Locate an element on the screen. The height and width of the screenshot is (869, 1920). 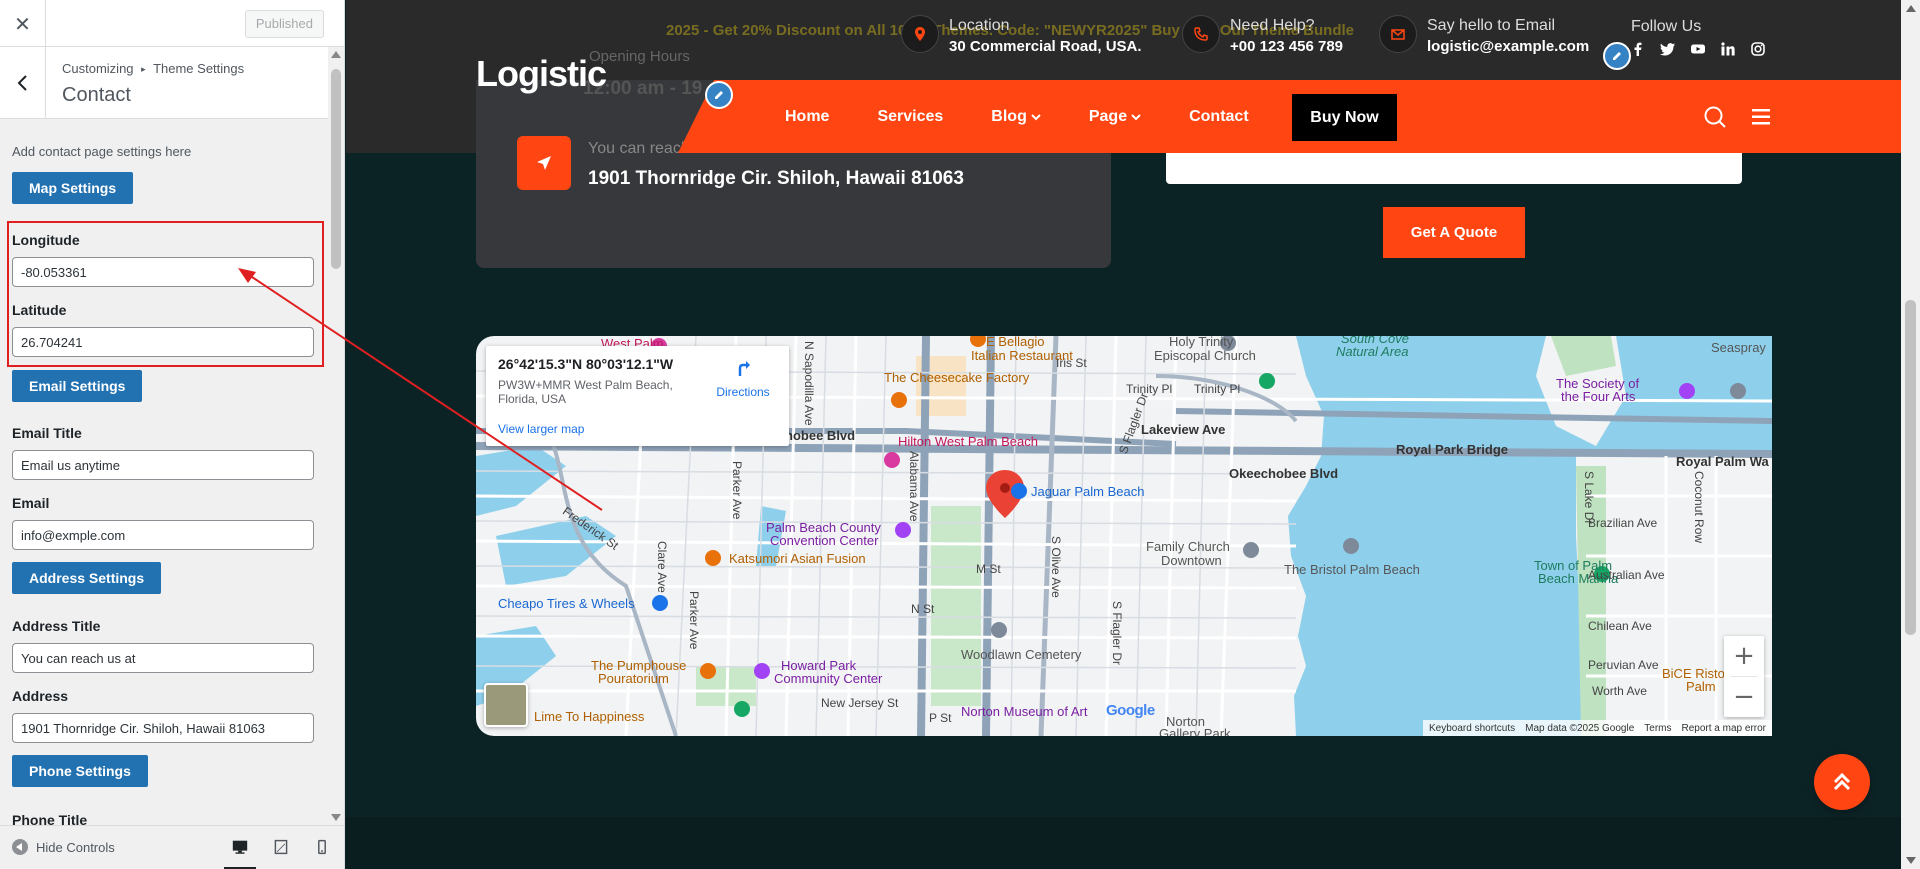
tablet-preview-icon is located at coordinates (281, 847).